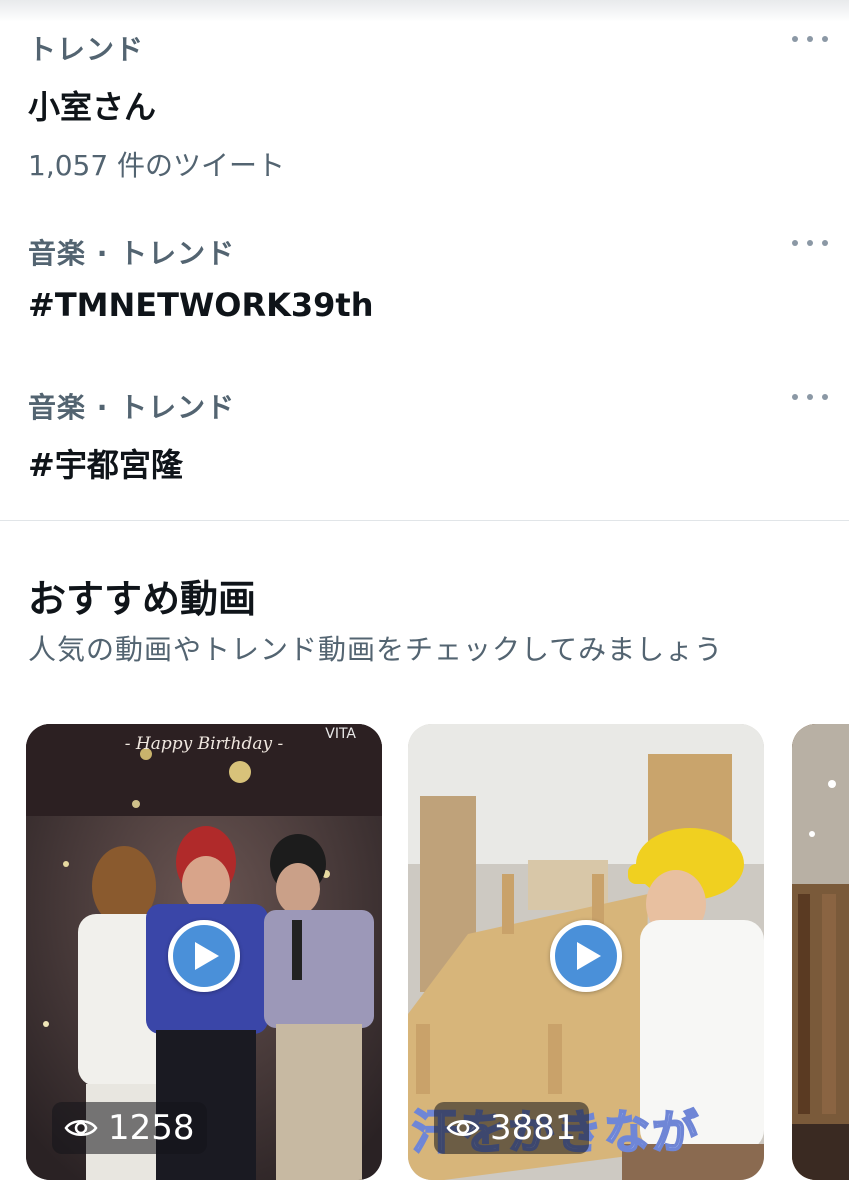  I want to click on view-count: 3881, so click(533, 1128).